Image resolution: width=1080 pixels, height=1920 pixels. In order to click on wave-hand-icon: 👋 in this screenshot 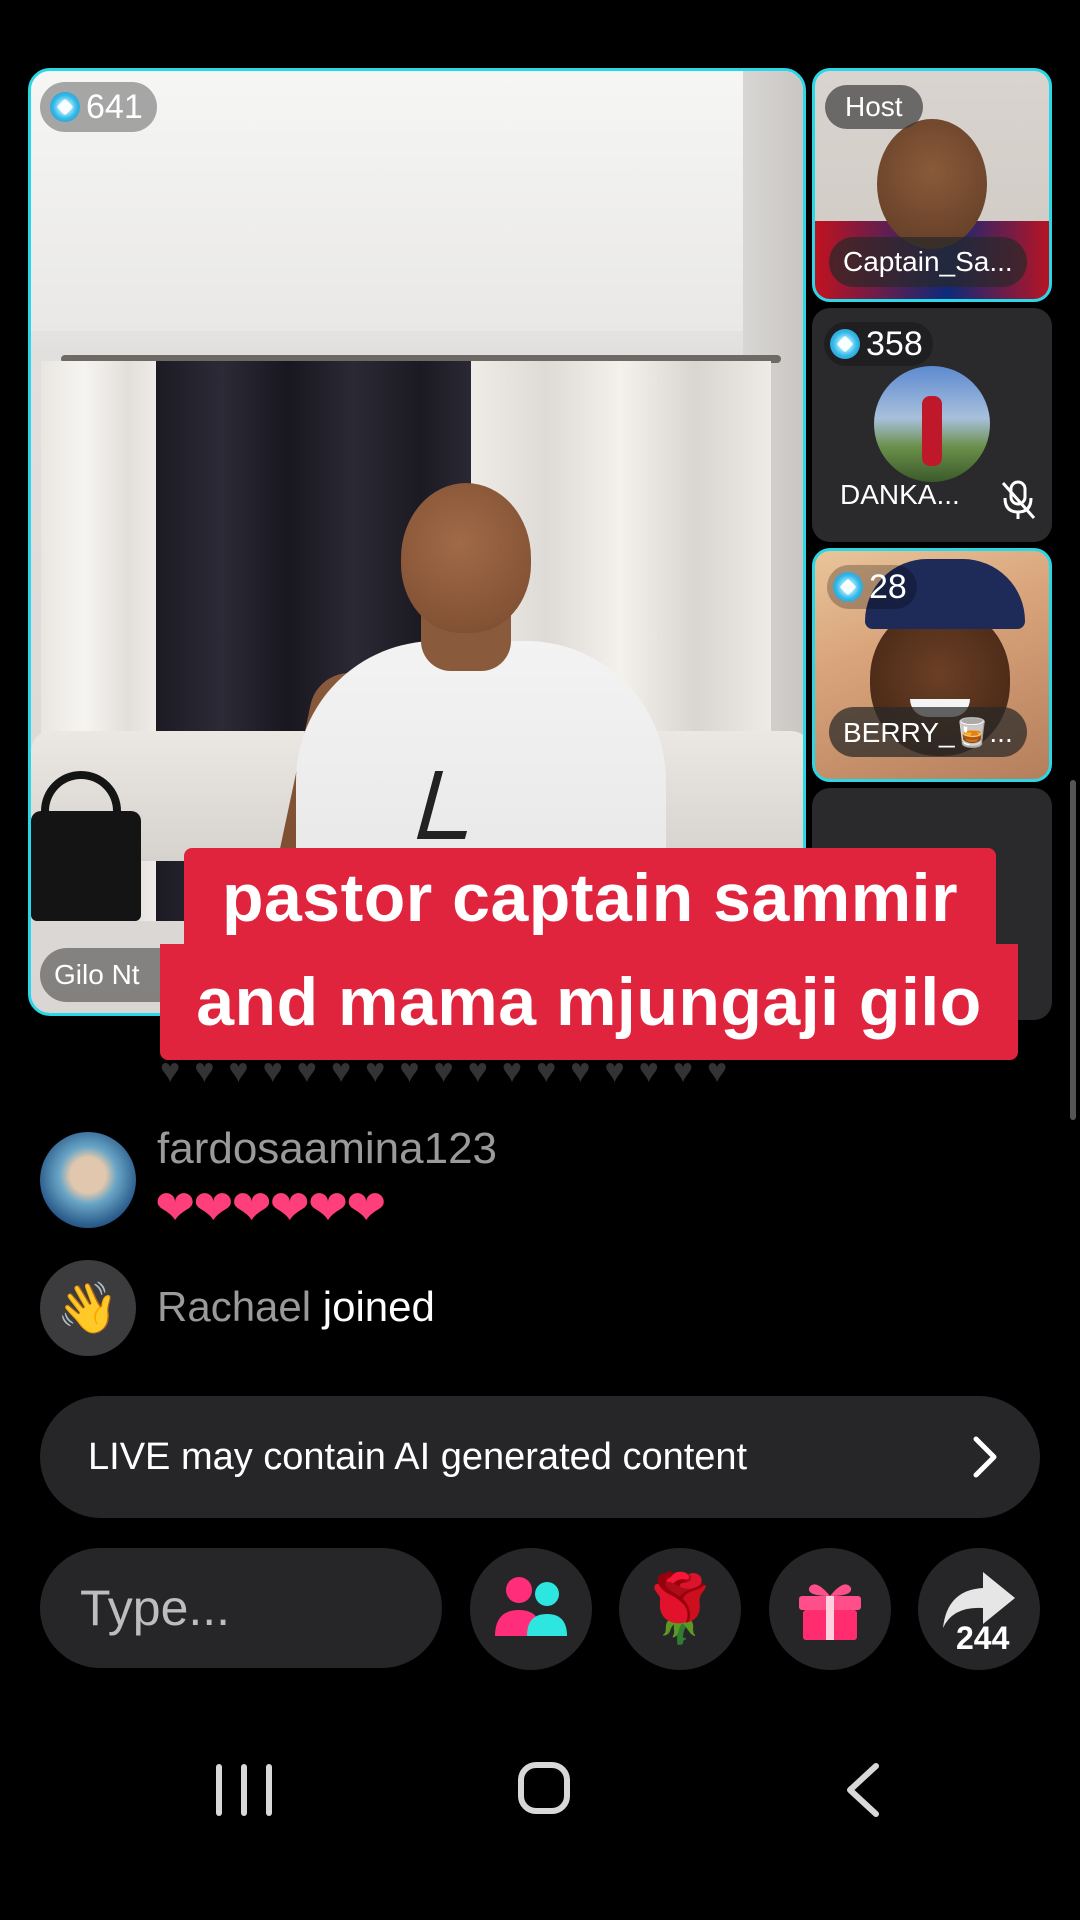, I will do `click(88, 1308)`.